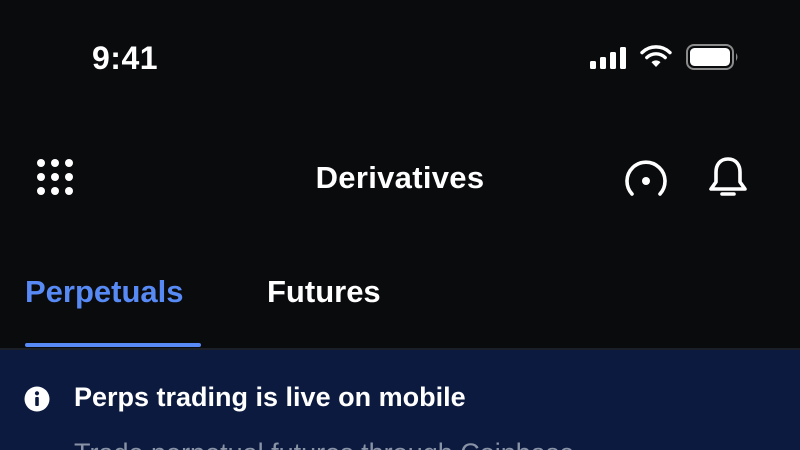 Image resolution: width=800 pixels, height=450 pixels. I want to click on gauge-button, so click(646, 180).